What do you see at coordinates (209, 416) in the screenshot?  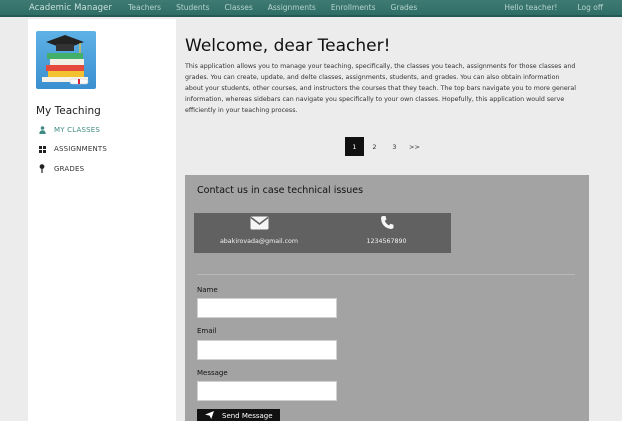 I see `send-icon` at bounding box center [209, 416].